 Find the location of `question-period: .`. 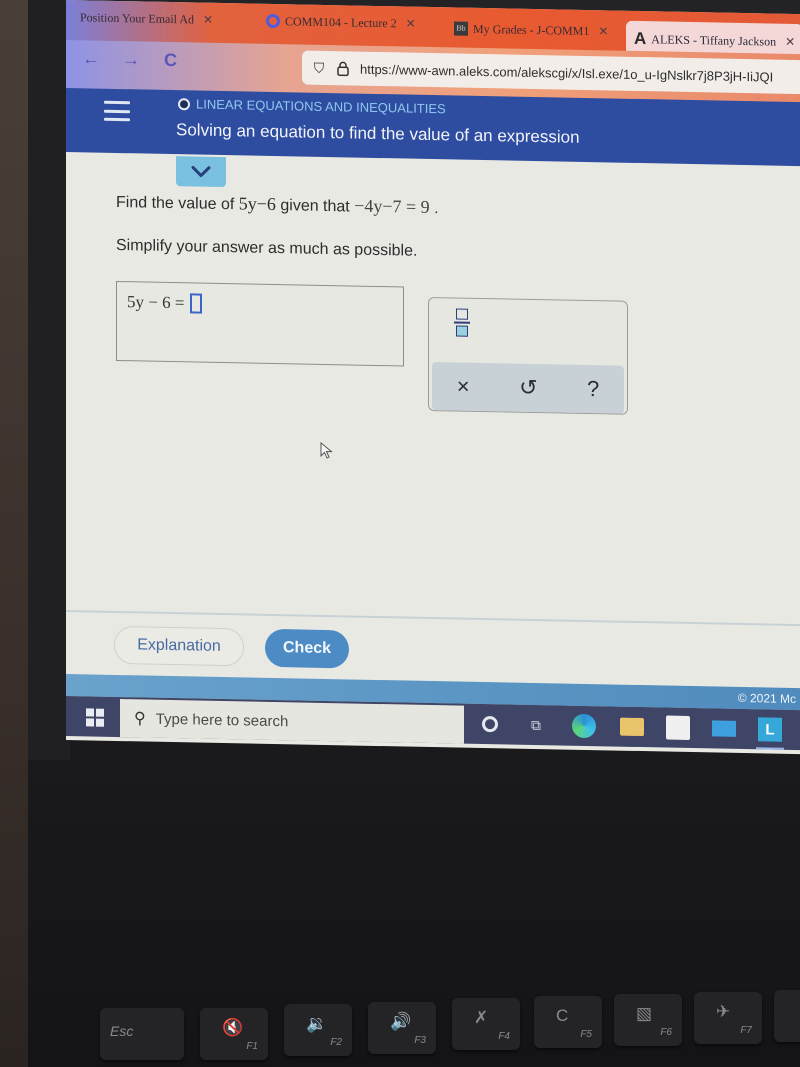

question-period: . is located at coordinates (436, 209).